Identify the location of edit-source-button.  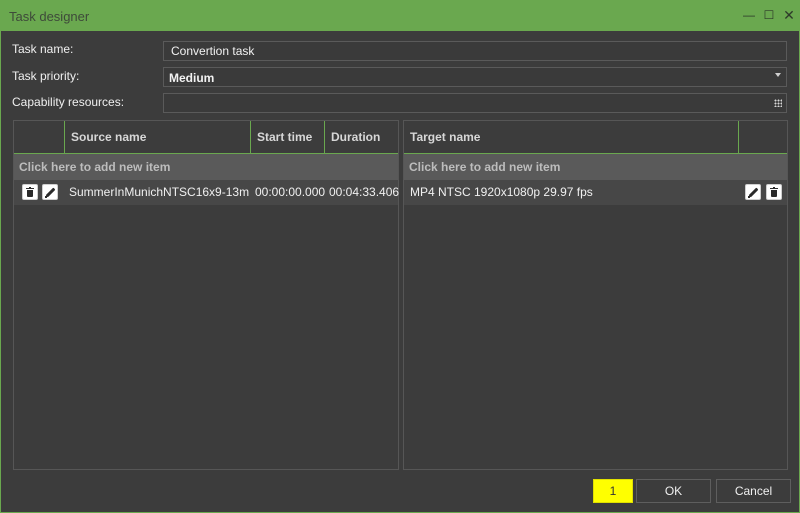
(50, 192).